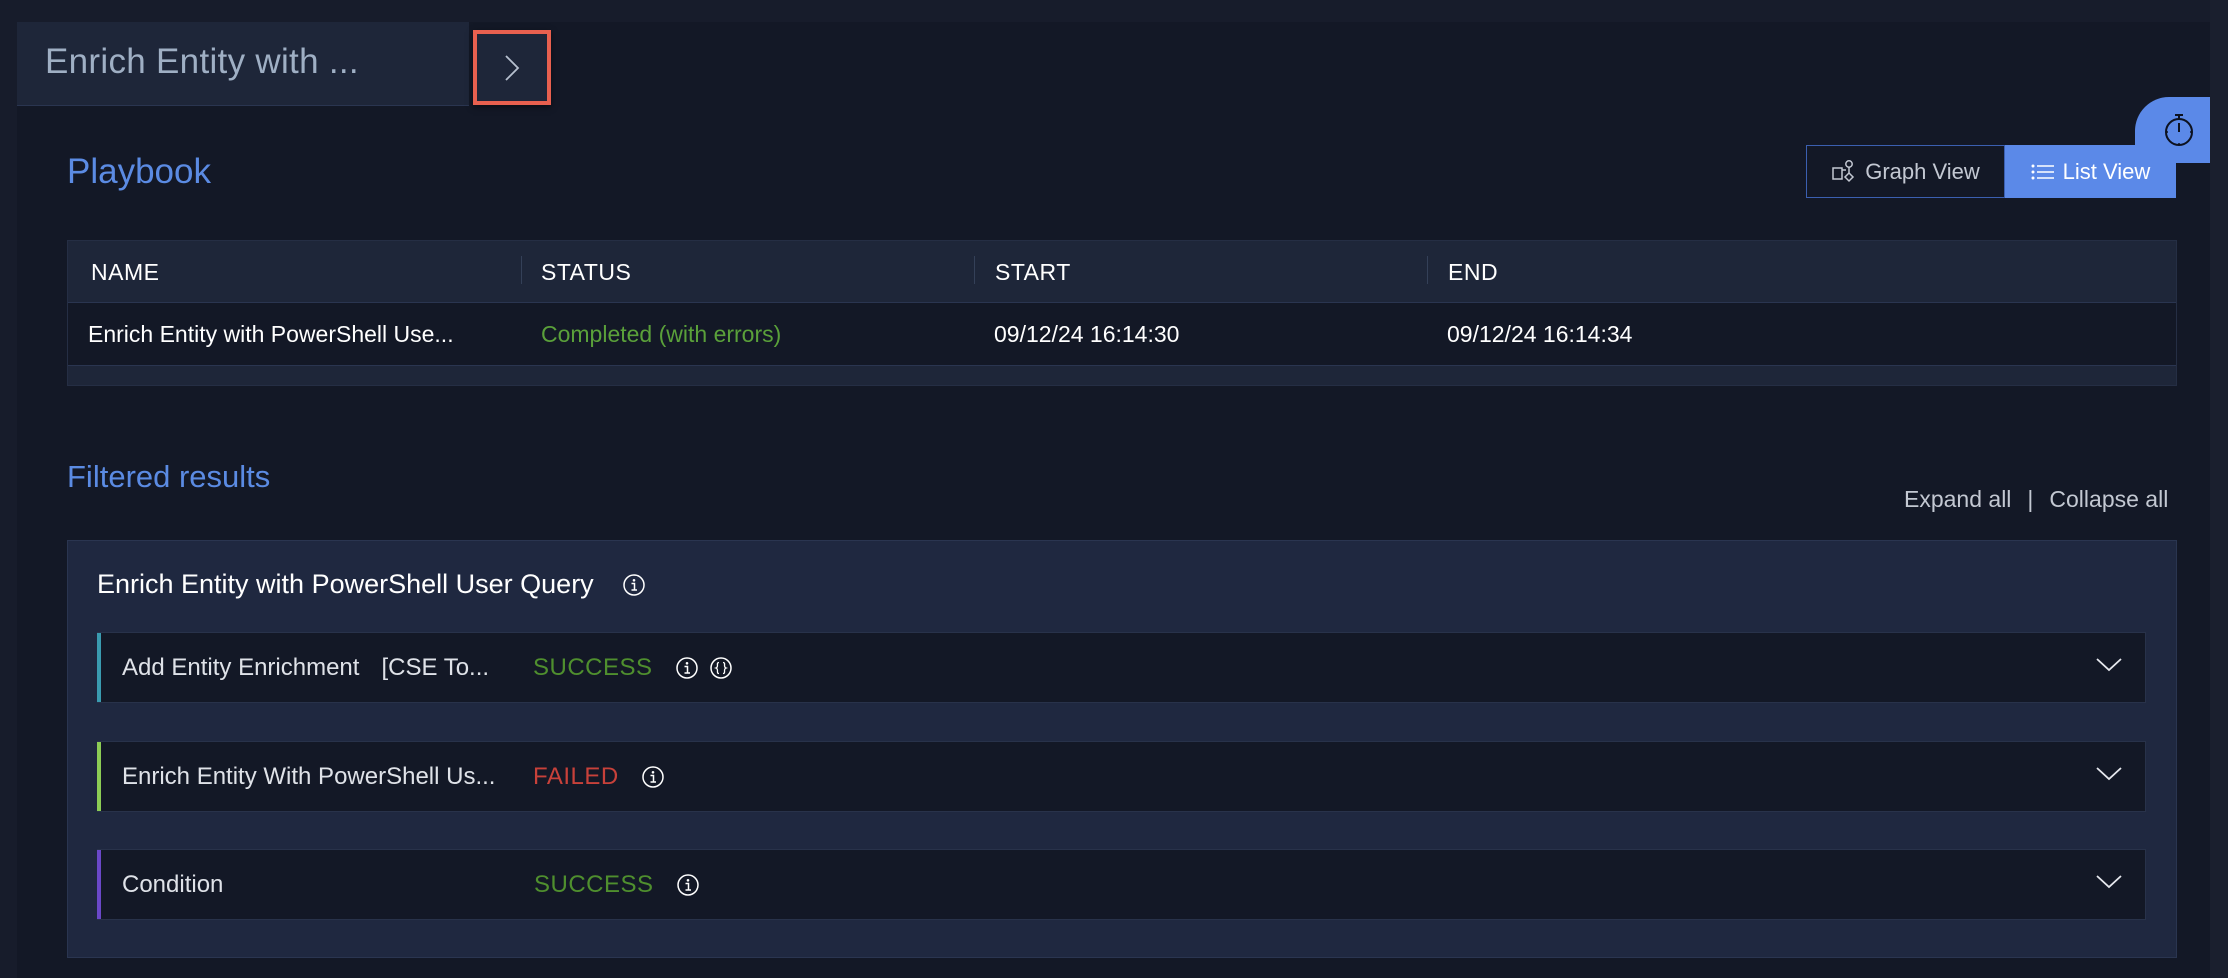 This screenshot has width=2228, height=978. I want to click on expand-panel-button, so click(512, 67).